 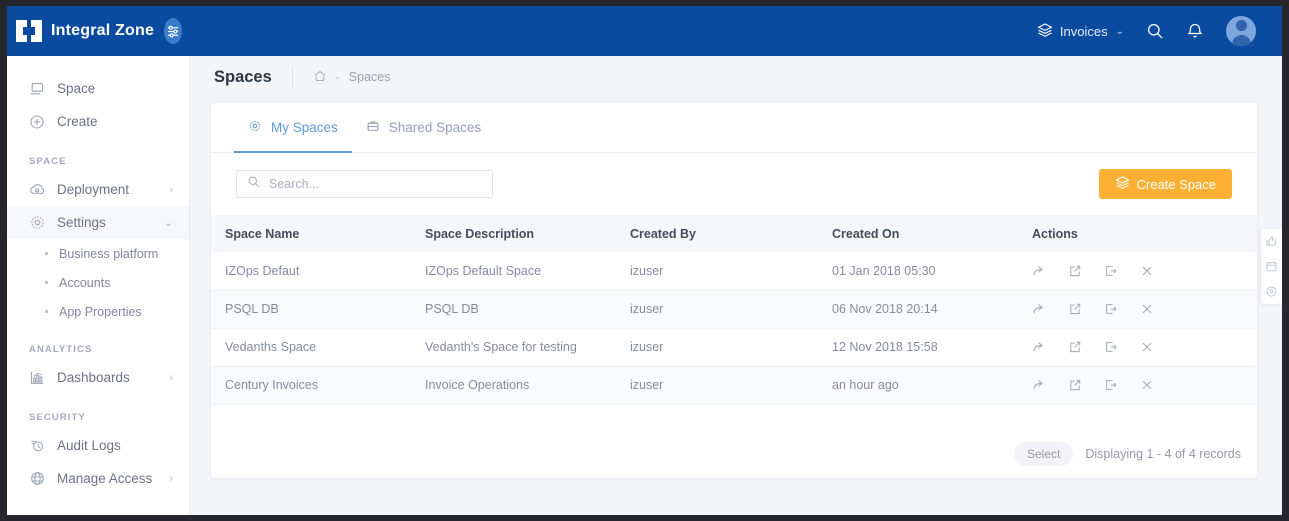 I want to click on table-row: PSQL DB PSQL DB izuser 06 Nov 2018 20:14, so click(x=734, y=309).